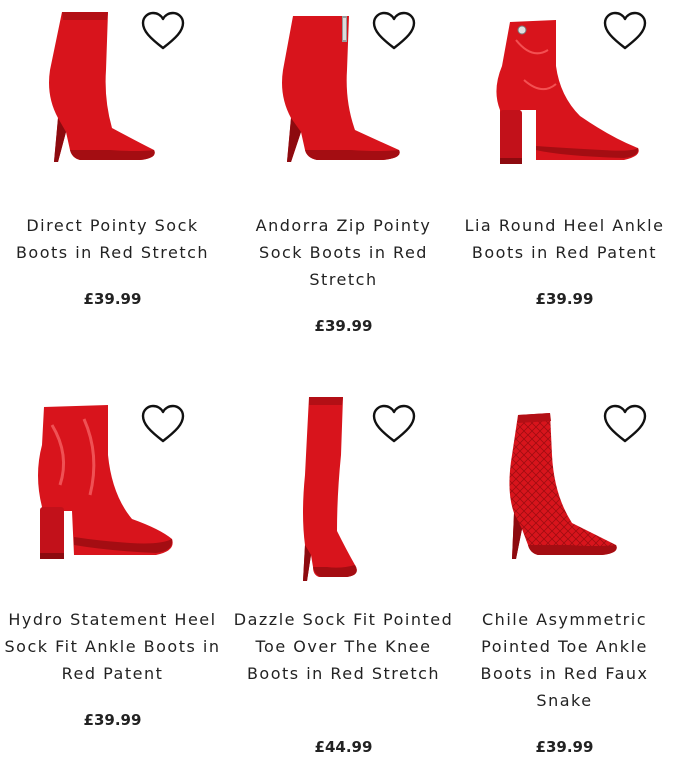 The width and height of the screenshot is (676, 779). I want to click on red-sock-boot-icon, so click(102, 87).